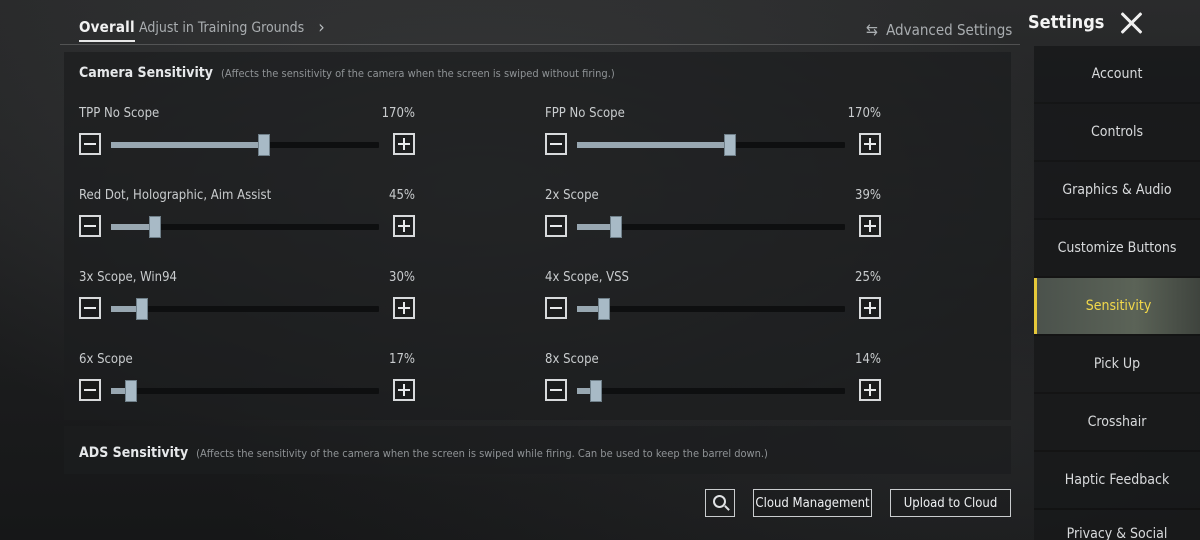 The width and height of the screenshot is (1200, 540). I want to click on slider-label: 8x Scope, so click(572, 359).